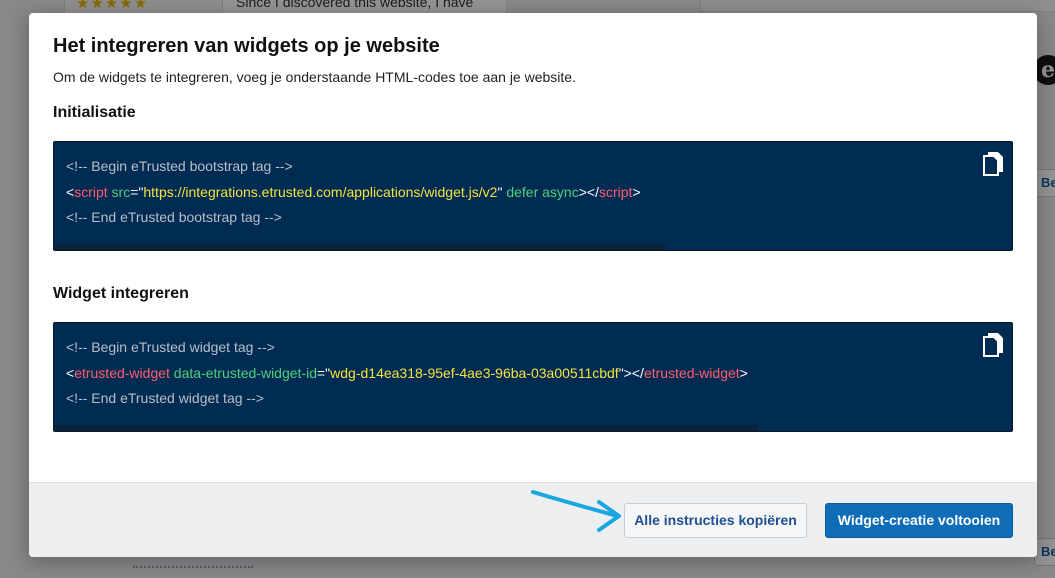  I want to click on code-comment-end: <!-- End eTrusted bootstrap tag -->, so click(174, 217).